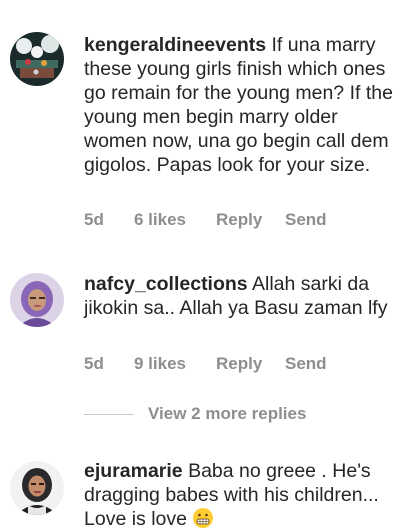 This screenshot has height=531, width=401. Describe the element at coordinates (133, 471) in the screenshot. I see `comment-username: ejuramarie` at that location.